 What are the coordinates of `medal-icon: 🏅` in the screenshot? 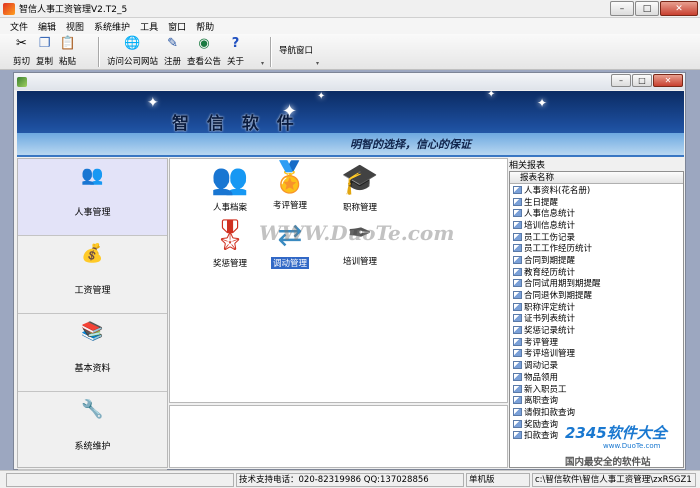 It's located at (290, 177).